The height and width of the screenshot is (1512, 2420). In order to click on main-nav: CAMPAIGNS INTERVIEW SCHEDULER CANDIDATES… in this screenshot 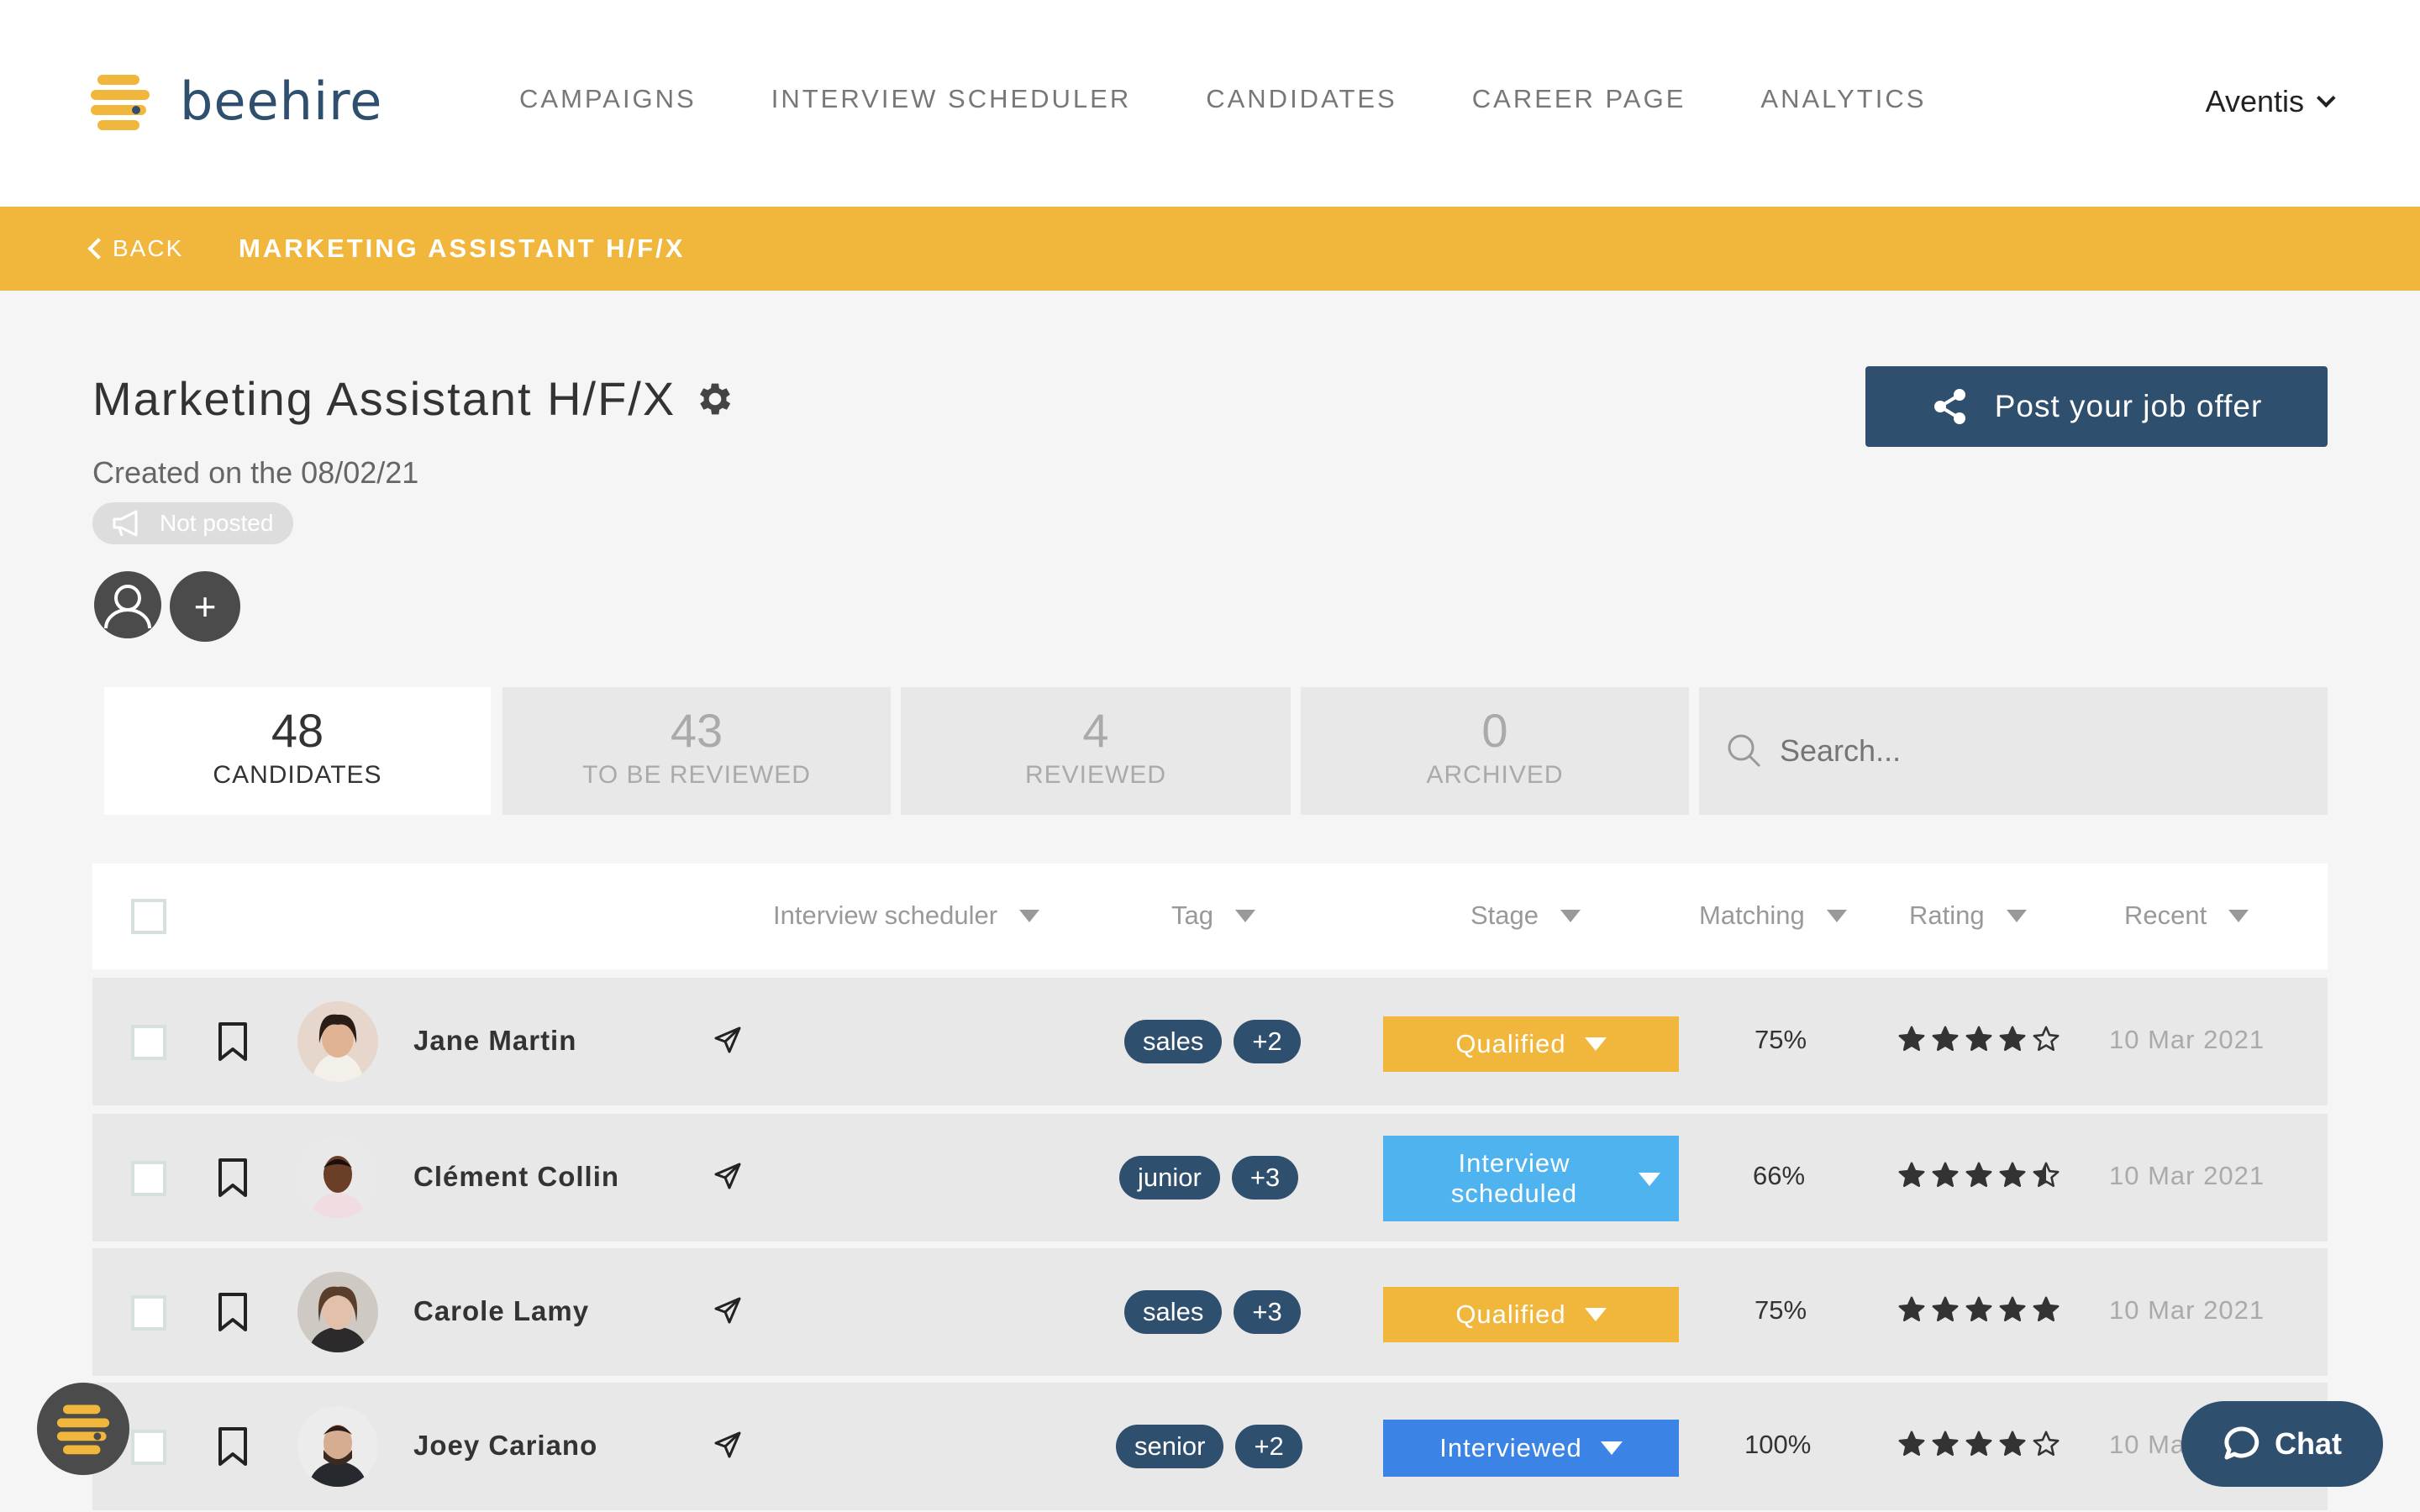, I will do `click(1260, 99)`.